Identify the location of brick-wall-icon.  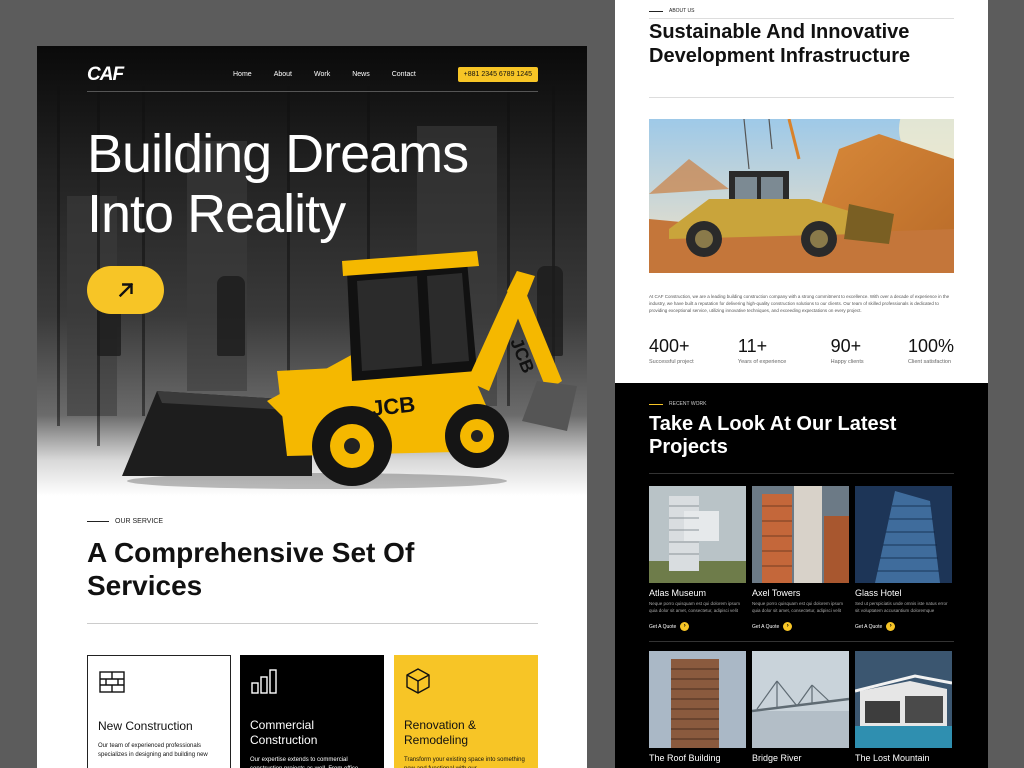
(112, 682).